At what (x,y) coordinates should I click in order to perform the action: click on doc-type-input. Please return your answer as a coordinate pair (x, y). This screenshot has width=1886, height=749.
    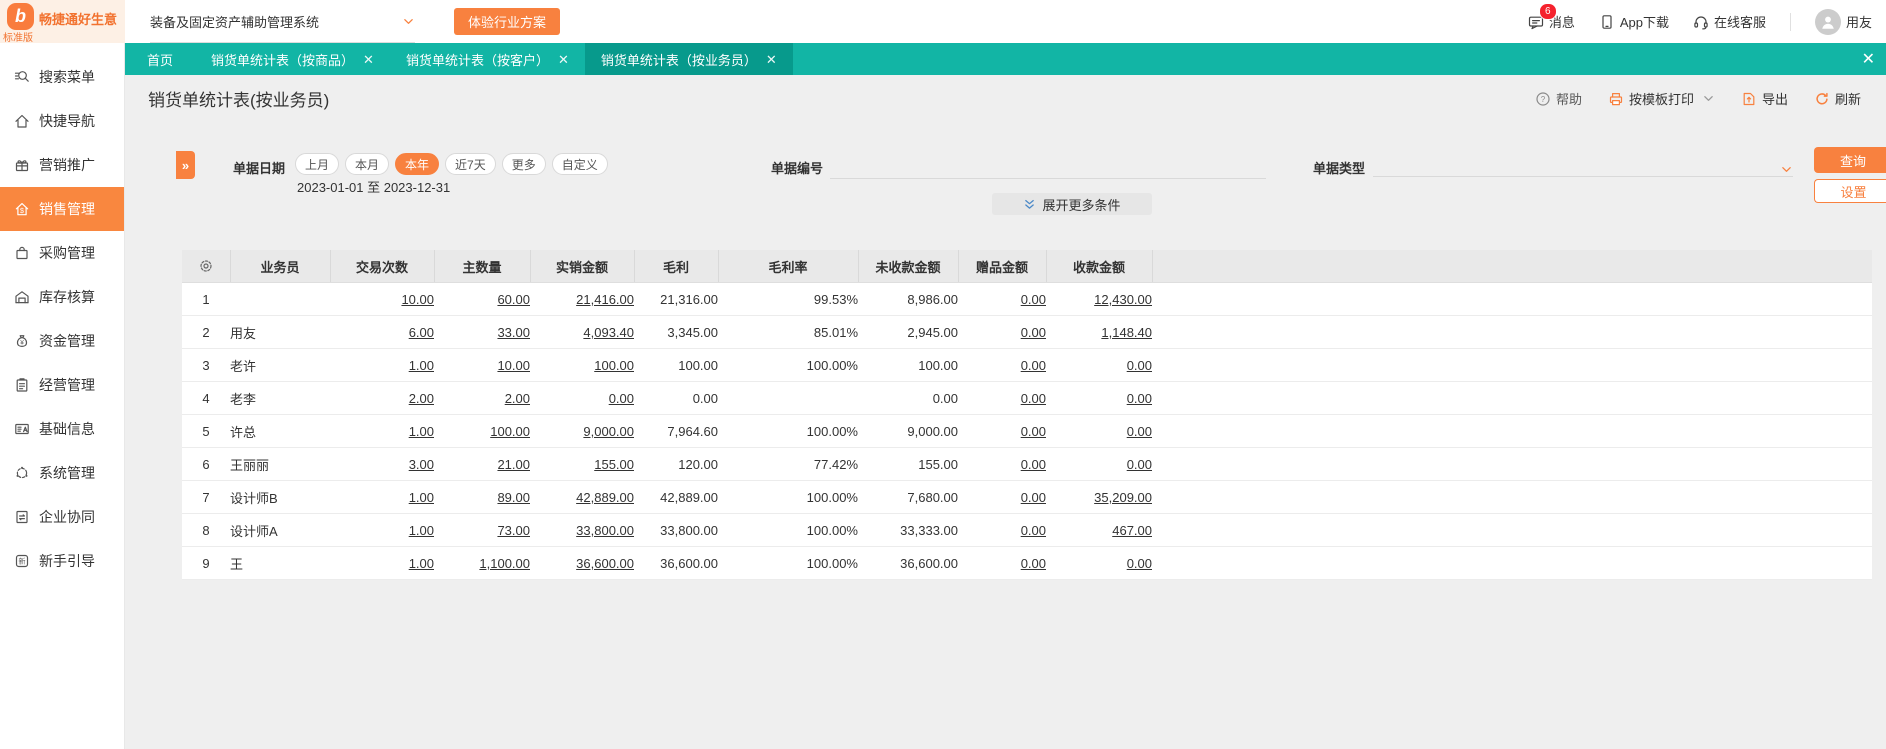
    Looking at the image, I should click on (1576, 165).